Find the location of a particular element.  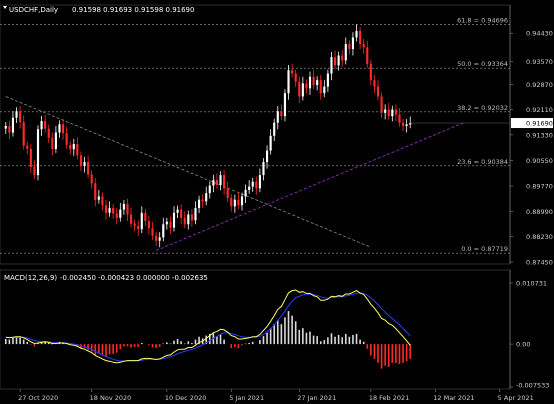

price-tick-label: 0.88990 is located at coordinates (539, 212).